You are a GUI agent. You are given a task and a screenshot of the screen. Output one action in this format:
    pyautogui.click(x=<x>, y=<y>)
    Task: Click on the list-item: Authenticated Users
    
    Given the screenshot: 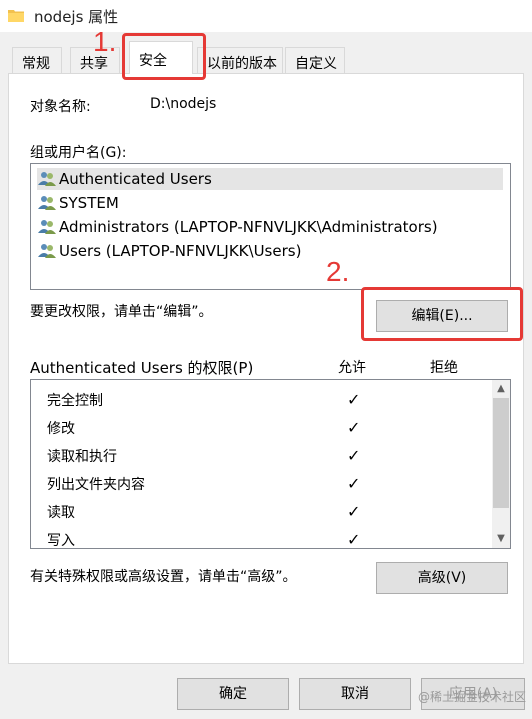 What is the action you would take?
    pyautogui.click(x=270, y=179)
    